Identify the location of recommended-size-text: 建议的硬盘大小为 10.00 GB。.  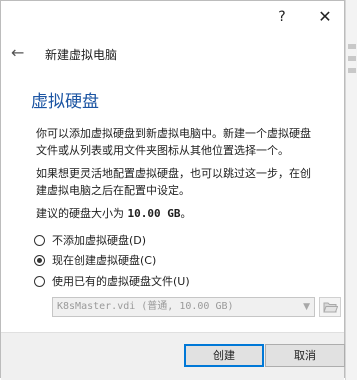
(186, 213).